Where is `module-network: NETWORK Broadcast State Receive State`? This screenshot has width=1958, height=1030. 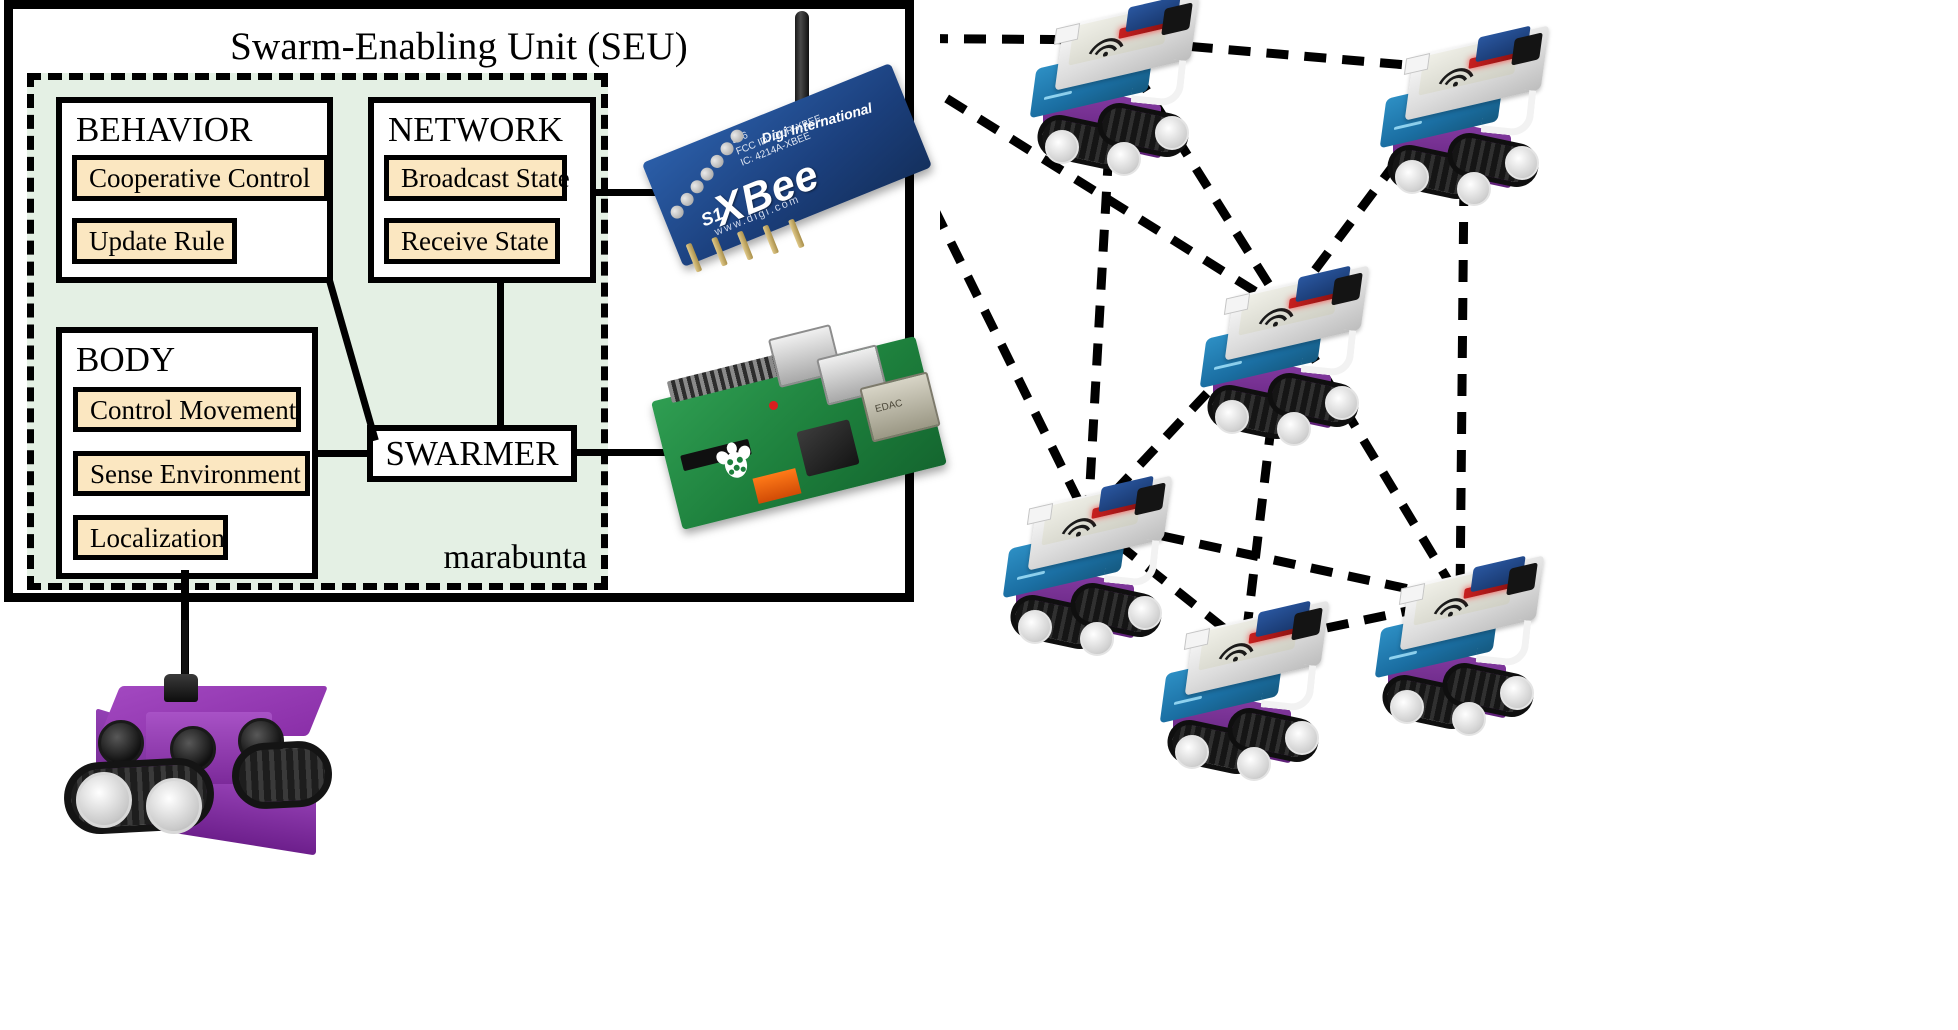
module-network: NETWORK Broadcast State Receive State is located at coordinates (482, 190).